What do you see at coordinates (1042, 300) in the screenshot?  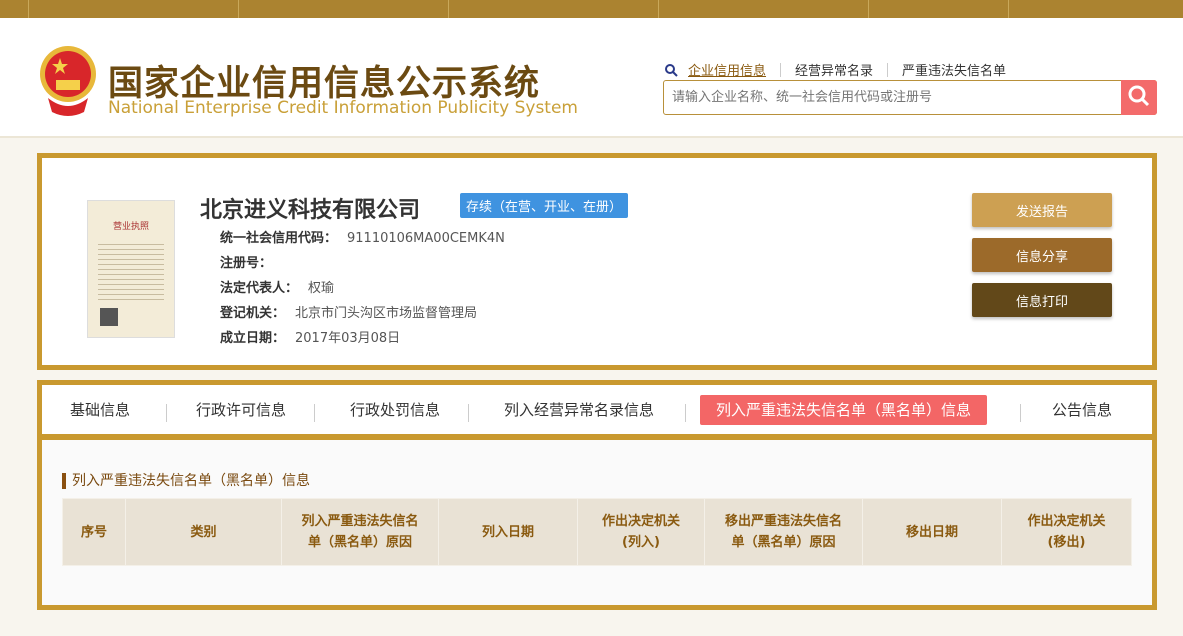 I see `print-button: 信息打印` at bounding box center [1042, 300].